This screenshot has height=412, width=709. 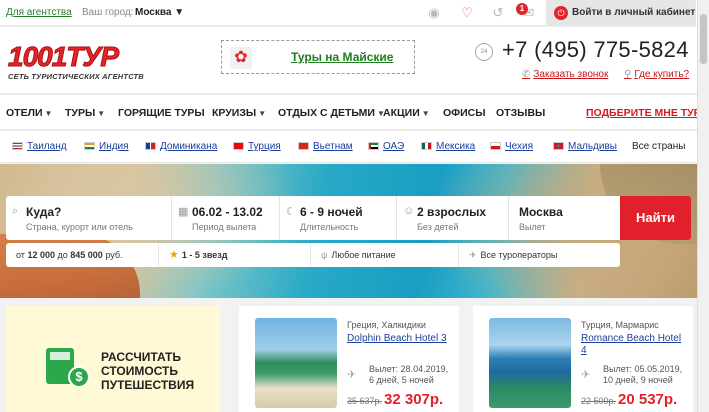 I want to click on power-icon: ⏻, so click(x=561, y=13).